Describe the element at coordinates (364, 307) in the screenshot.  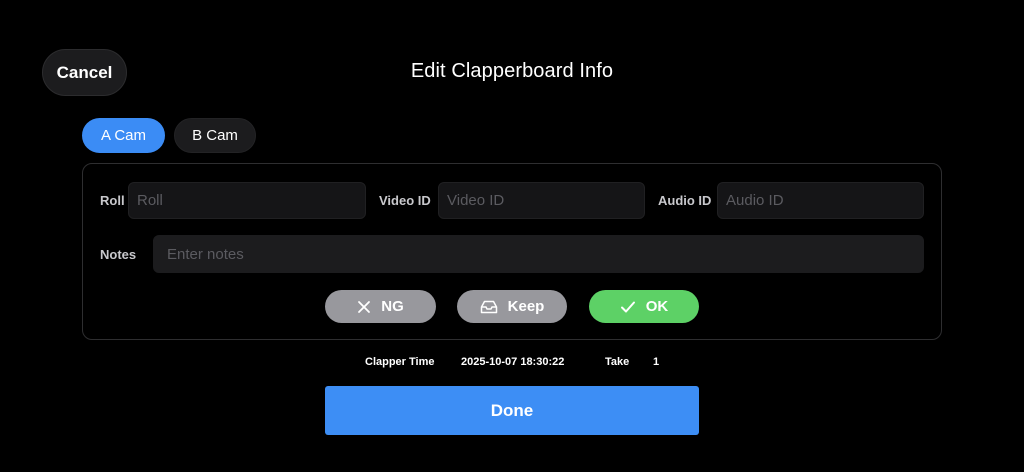
I see `x-icon` at that location.